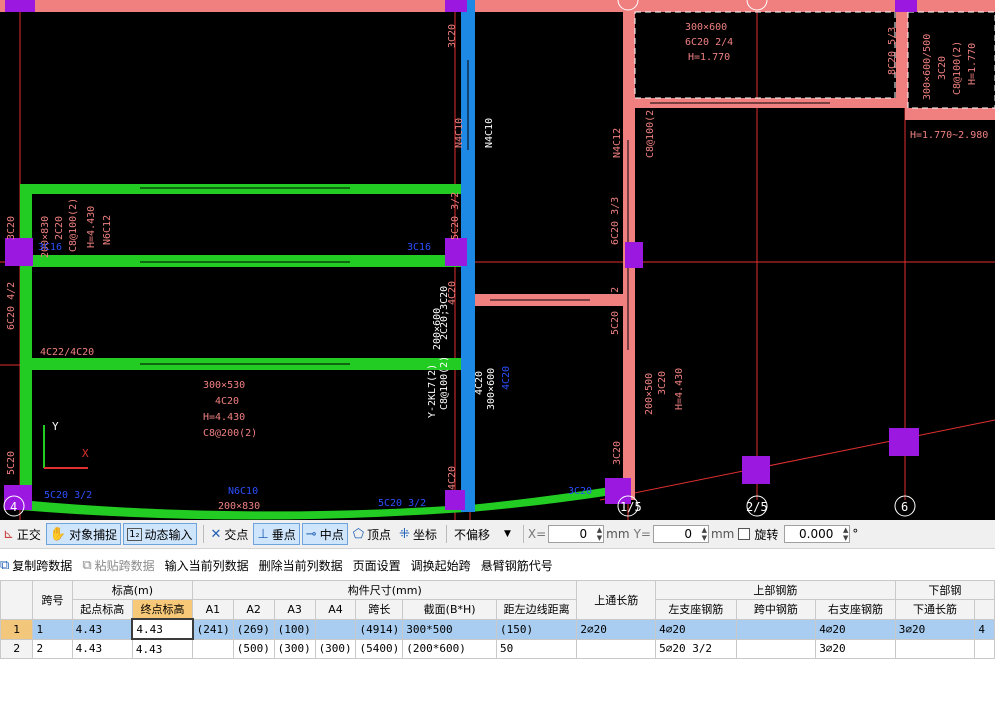 The width and height of the screenshot is (995, 718). What do you see at coordinates (379, 629) in the screenshot?
I see `cell-span-len: (4914)` at bounding box center [379, 629].